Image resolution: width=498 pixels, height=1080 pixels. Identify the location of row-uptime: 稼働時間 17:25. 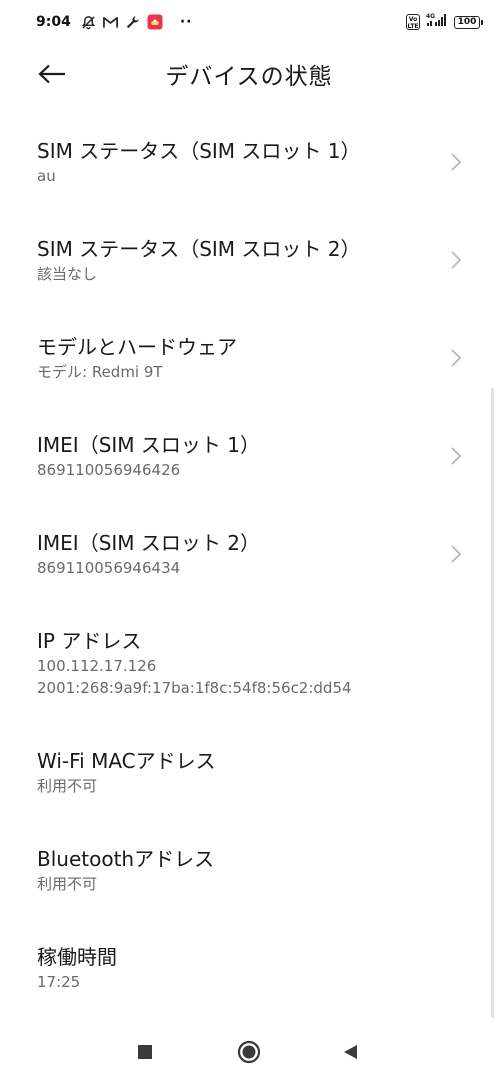
(249, 973).